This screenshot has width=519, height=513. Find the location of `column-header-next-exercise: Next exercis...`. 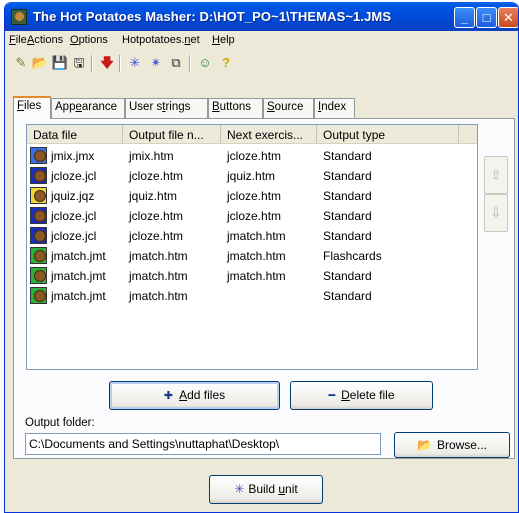

column-header-next-exercise: Next exercis... is located at coordinates (269, 134).